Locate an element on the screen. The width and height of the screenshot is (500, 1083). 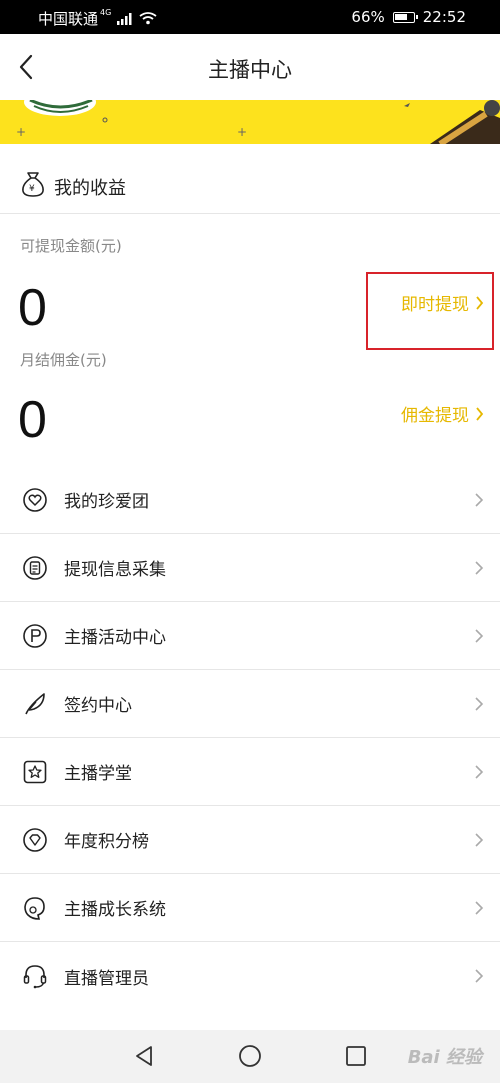
menu-item-label: 提现信息采集 is located at coordinates (115, 570).